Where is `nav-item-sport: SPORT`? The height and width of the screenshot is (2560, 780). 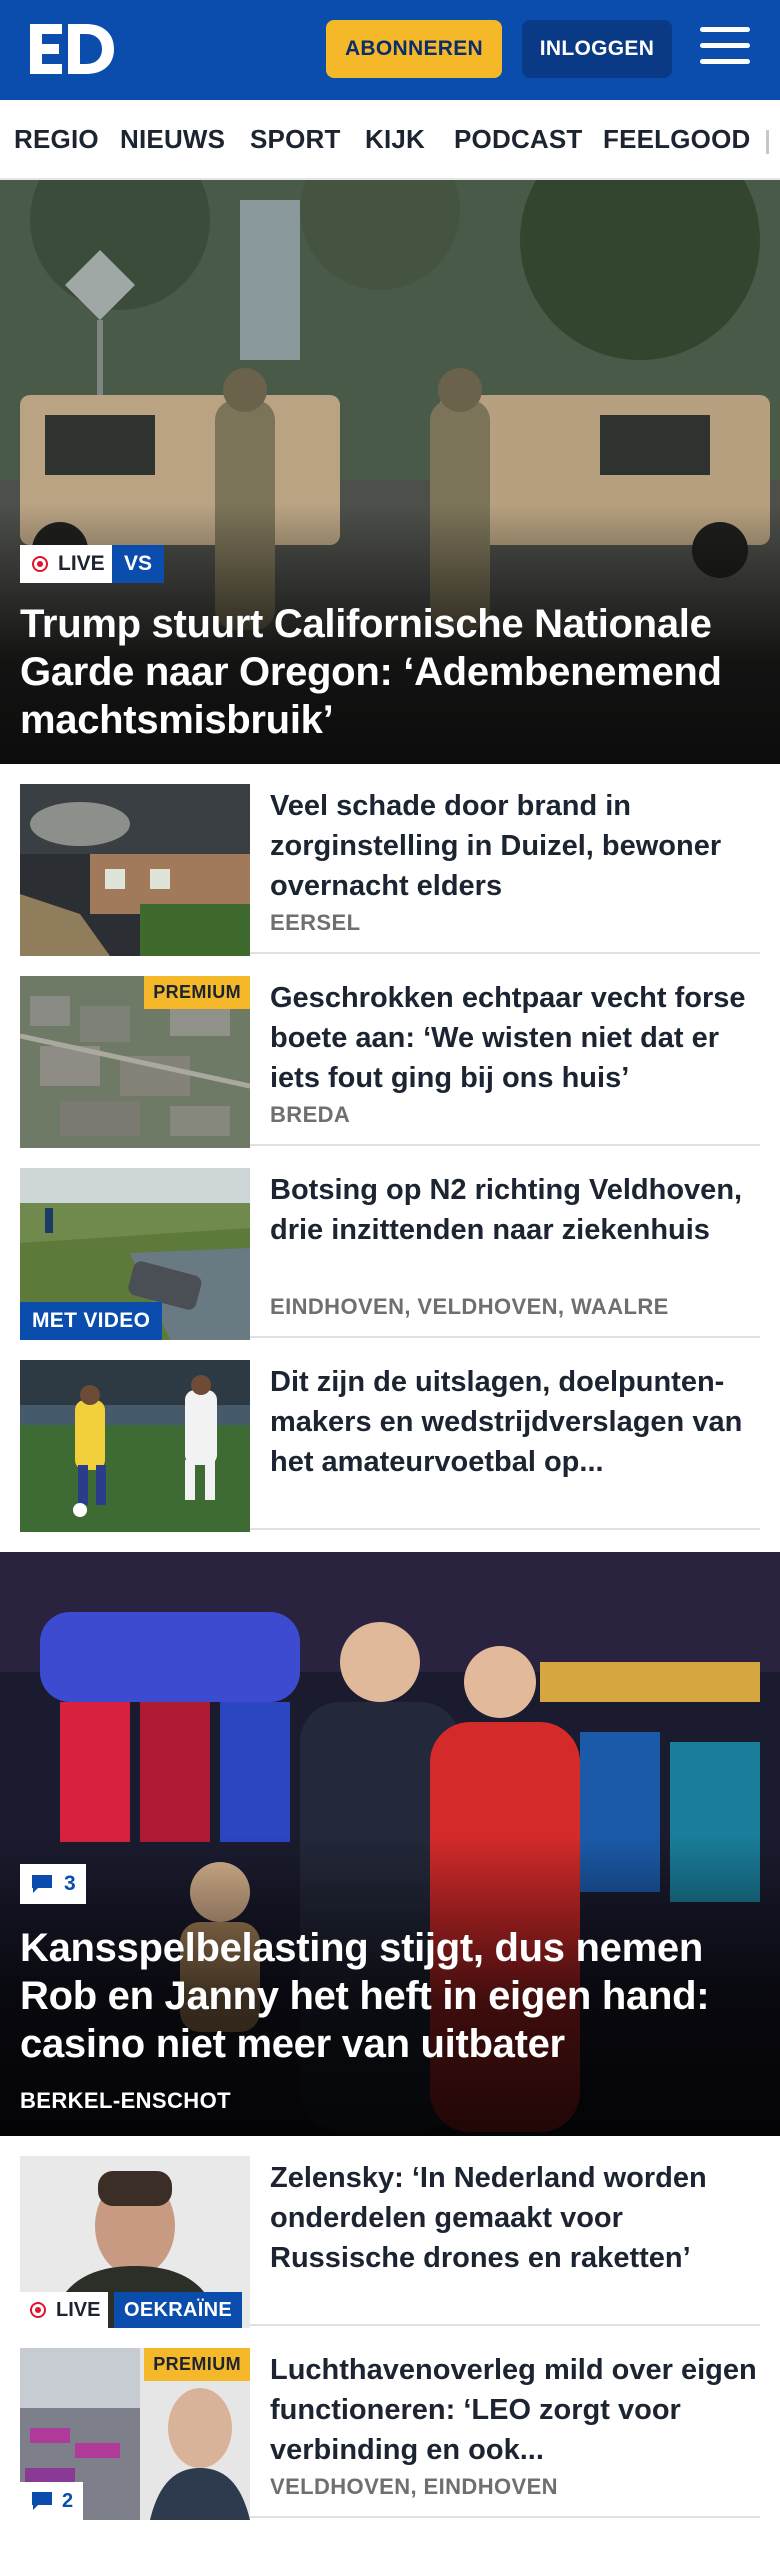
nav-item-sport: SPORT is located at coordinates (295, 139).